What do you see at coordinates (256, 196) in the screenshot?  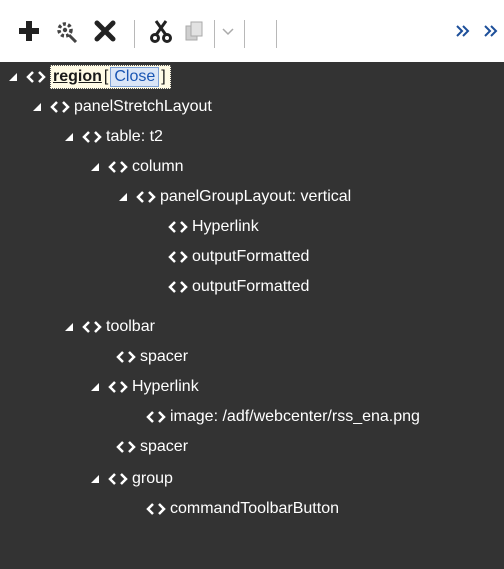 I see `tree-node-label: panelGroupLayout: vertical` at bounding box center [256, 196].